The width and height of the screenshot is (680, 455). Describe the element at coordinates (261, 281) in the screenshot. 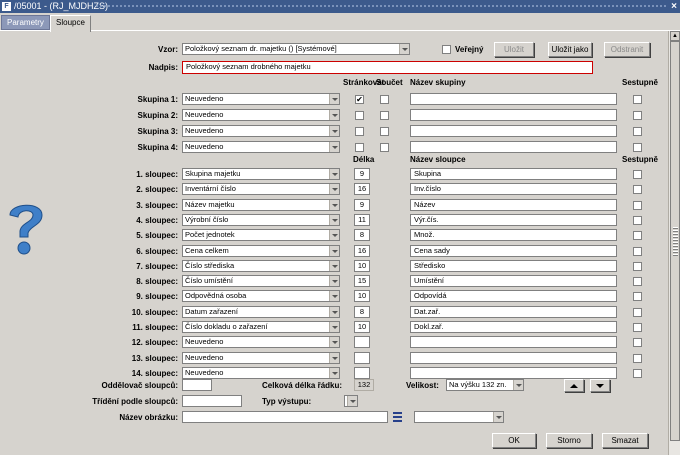

I see `column-select: Číslo umístění` at that location.